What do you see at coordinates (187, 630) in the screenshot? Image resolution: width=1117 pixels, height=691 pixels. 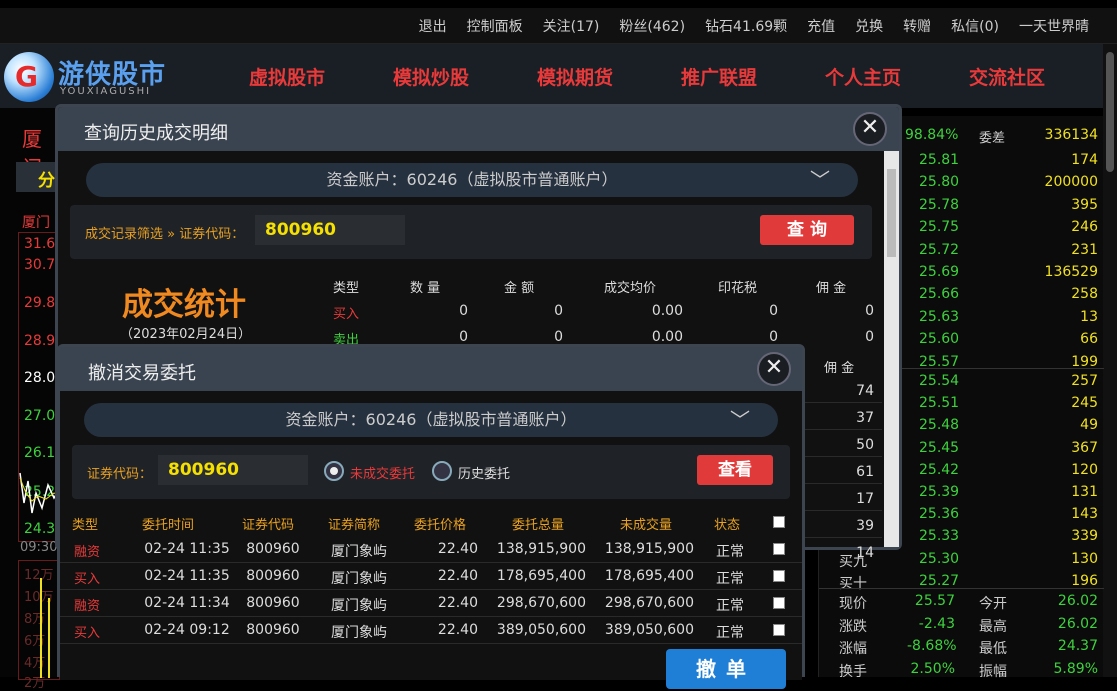 I see `order-time: 02-24 09:12` at bounding box center [187, 630].